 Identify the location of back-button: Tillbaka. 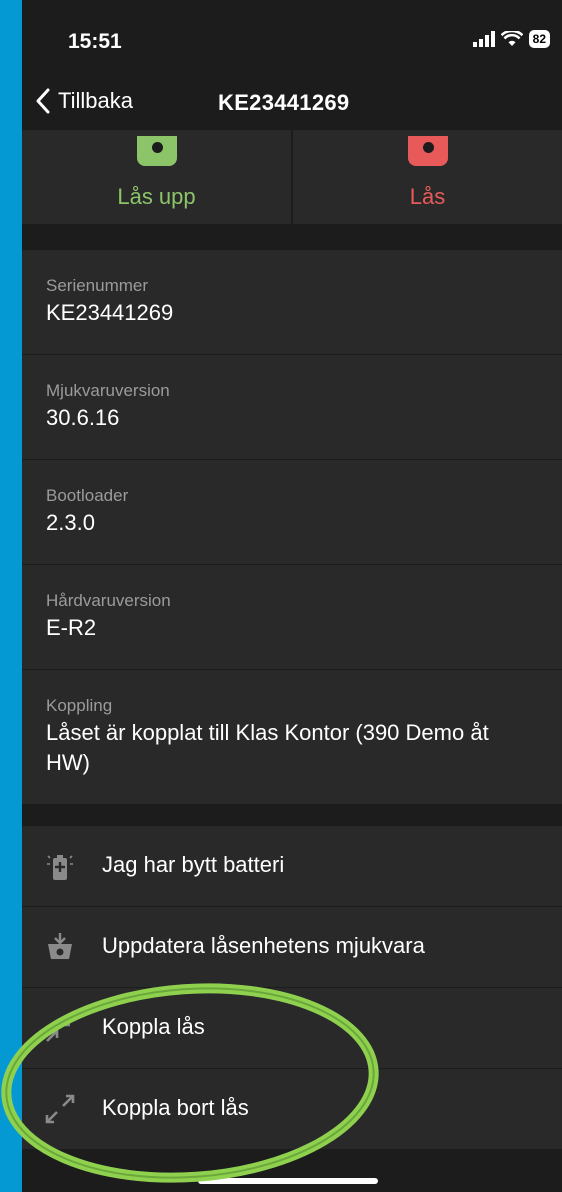
(84, 101).